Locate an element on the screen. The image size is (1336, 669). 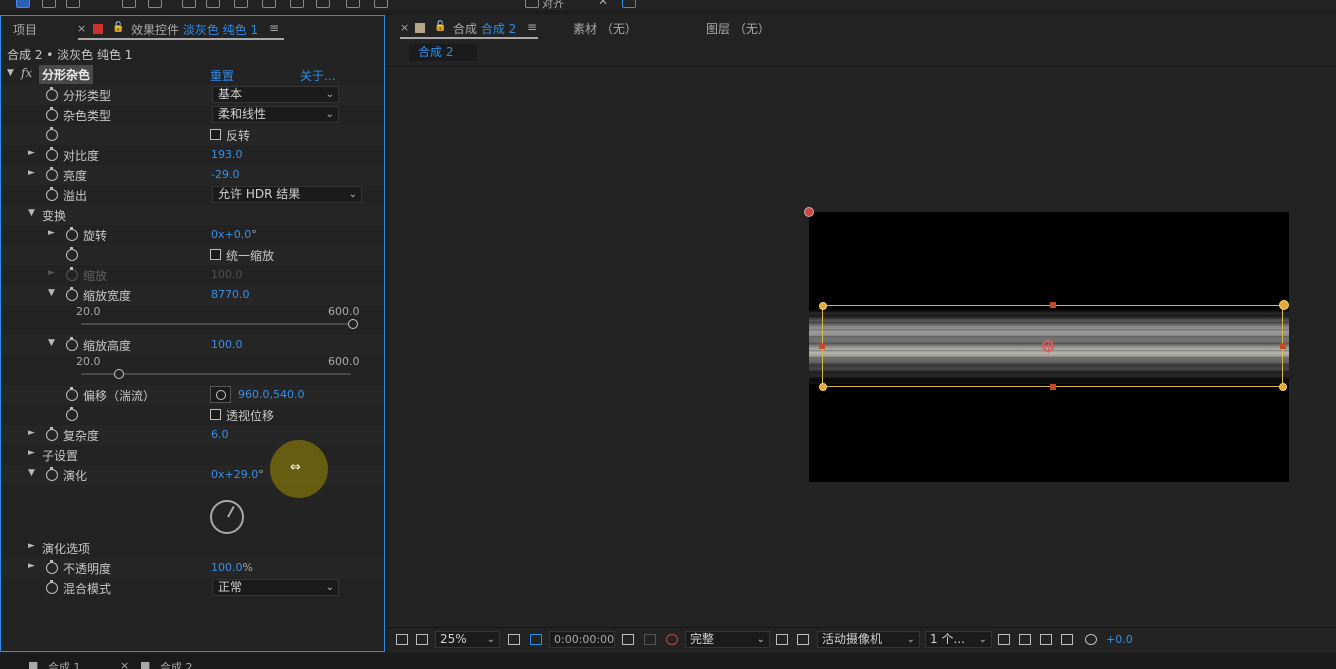
reset-exposure-icon is located at coordinates (1091, 639).